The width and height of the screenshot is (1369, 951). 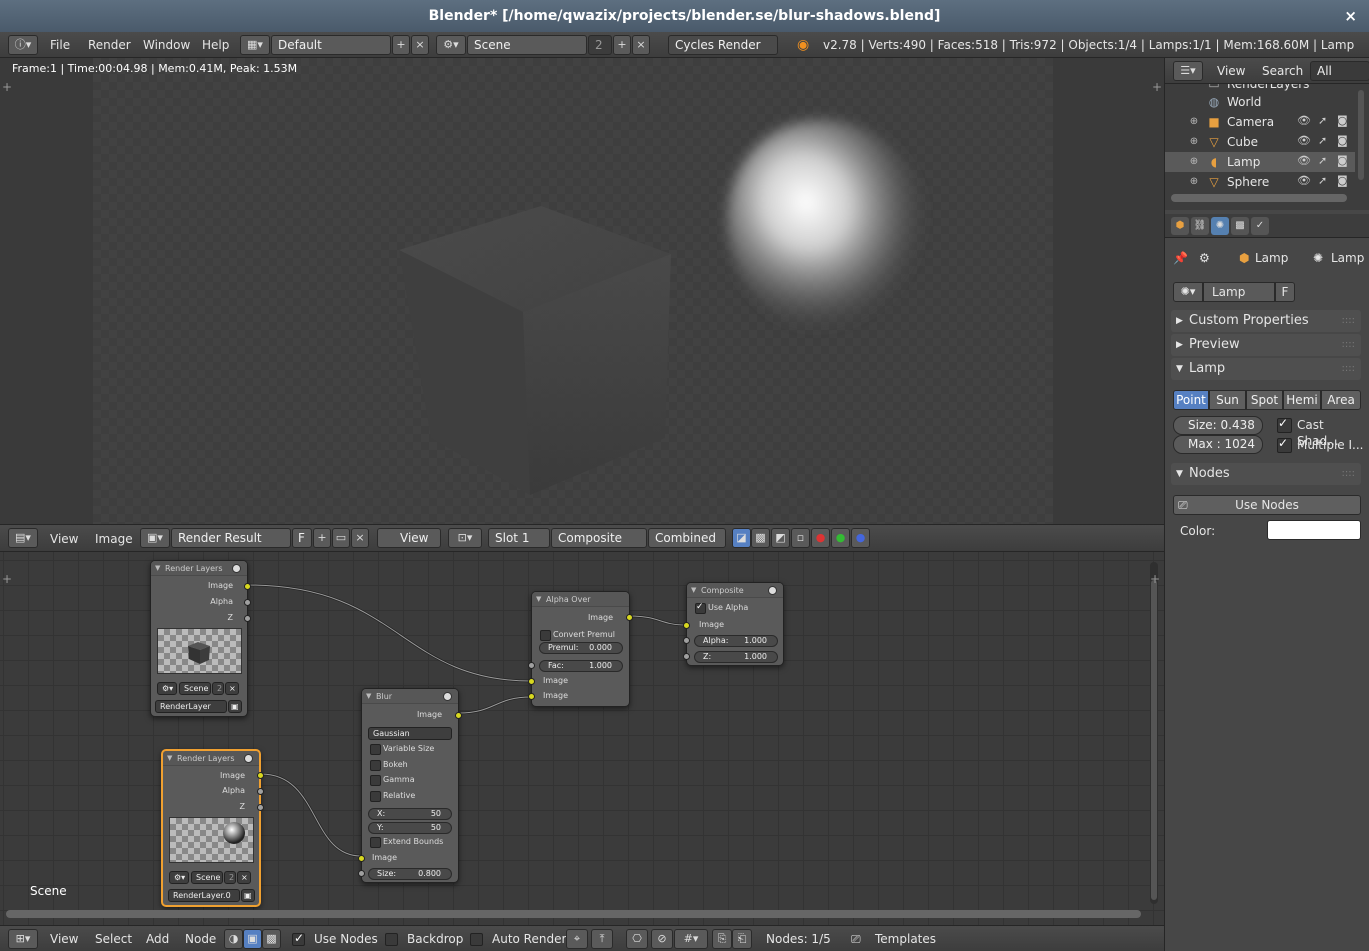 I want to click on section-preview: ▶ Preview::::, so click(x=1266, y=345).